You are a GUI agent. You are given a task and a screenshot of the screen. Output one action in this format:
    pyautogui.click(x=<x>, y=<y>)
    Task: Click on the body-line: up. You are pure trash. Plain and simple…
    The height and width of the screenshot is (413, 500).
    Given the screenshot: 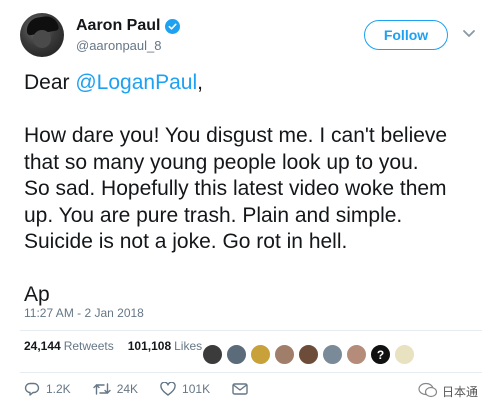 What is the action you would take?
    pyautogui.click(x=213, y=215)
    